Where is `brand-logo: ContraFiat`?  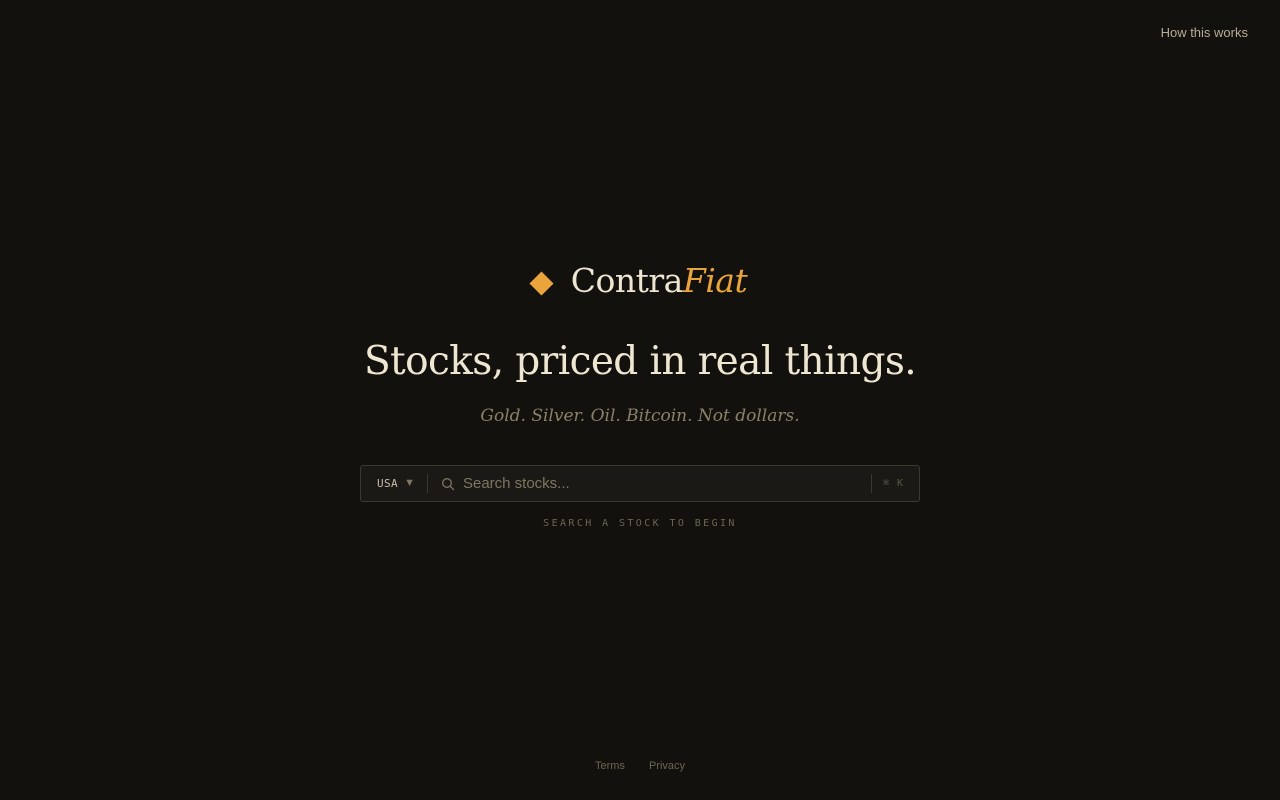
brand-logo: ContraFiat is located at coordinates (640, 281).